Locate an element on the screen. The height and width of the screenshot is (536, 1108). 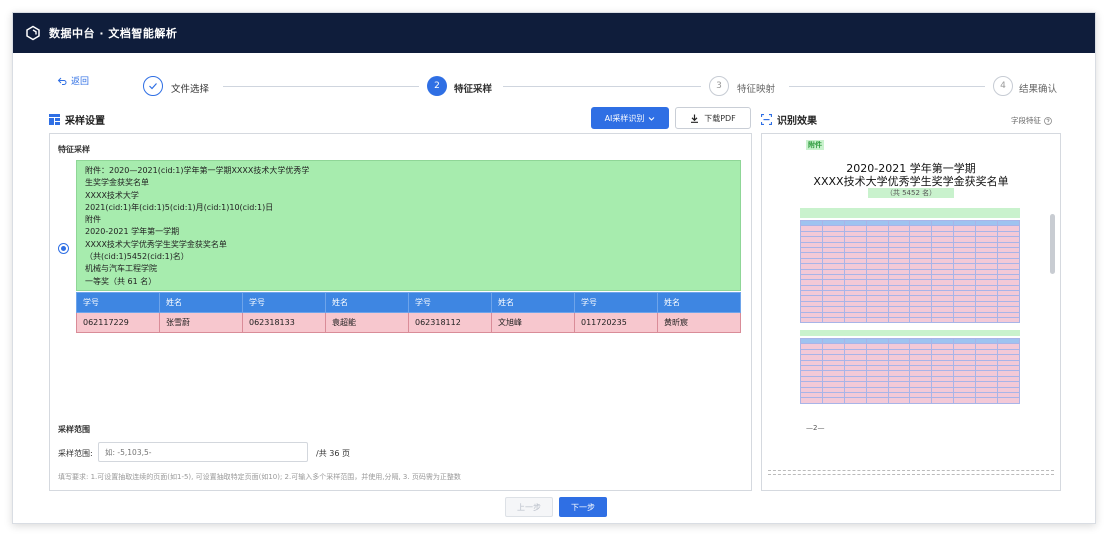
sample-text-line: 2020-2021 学年第一学期 is located at coordinates (132, 232).